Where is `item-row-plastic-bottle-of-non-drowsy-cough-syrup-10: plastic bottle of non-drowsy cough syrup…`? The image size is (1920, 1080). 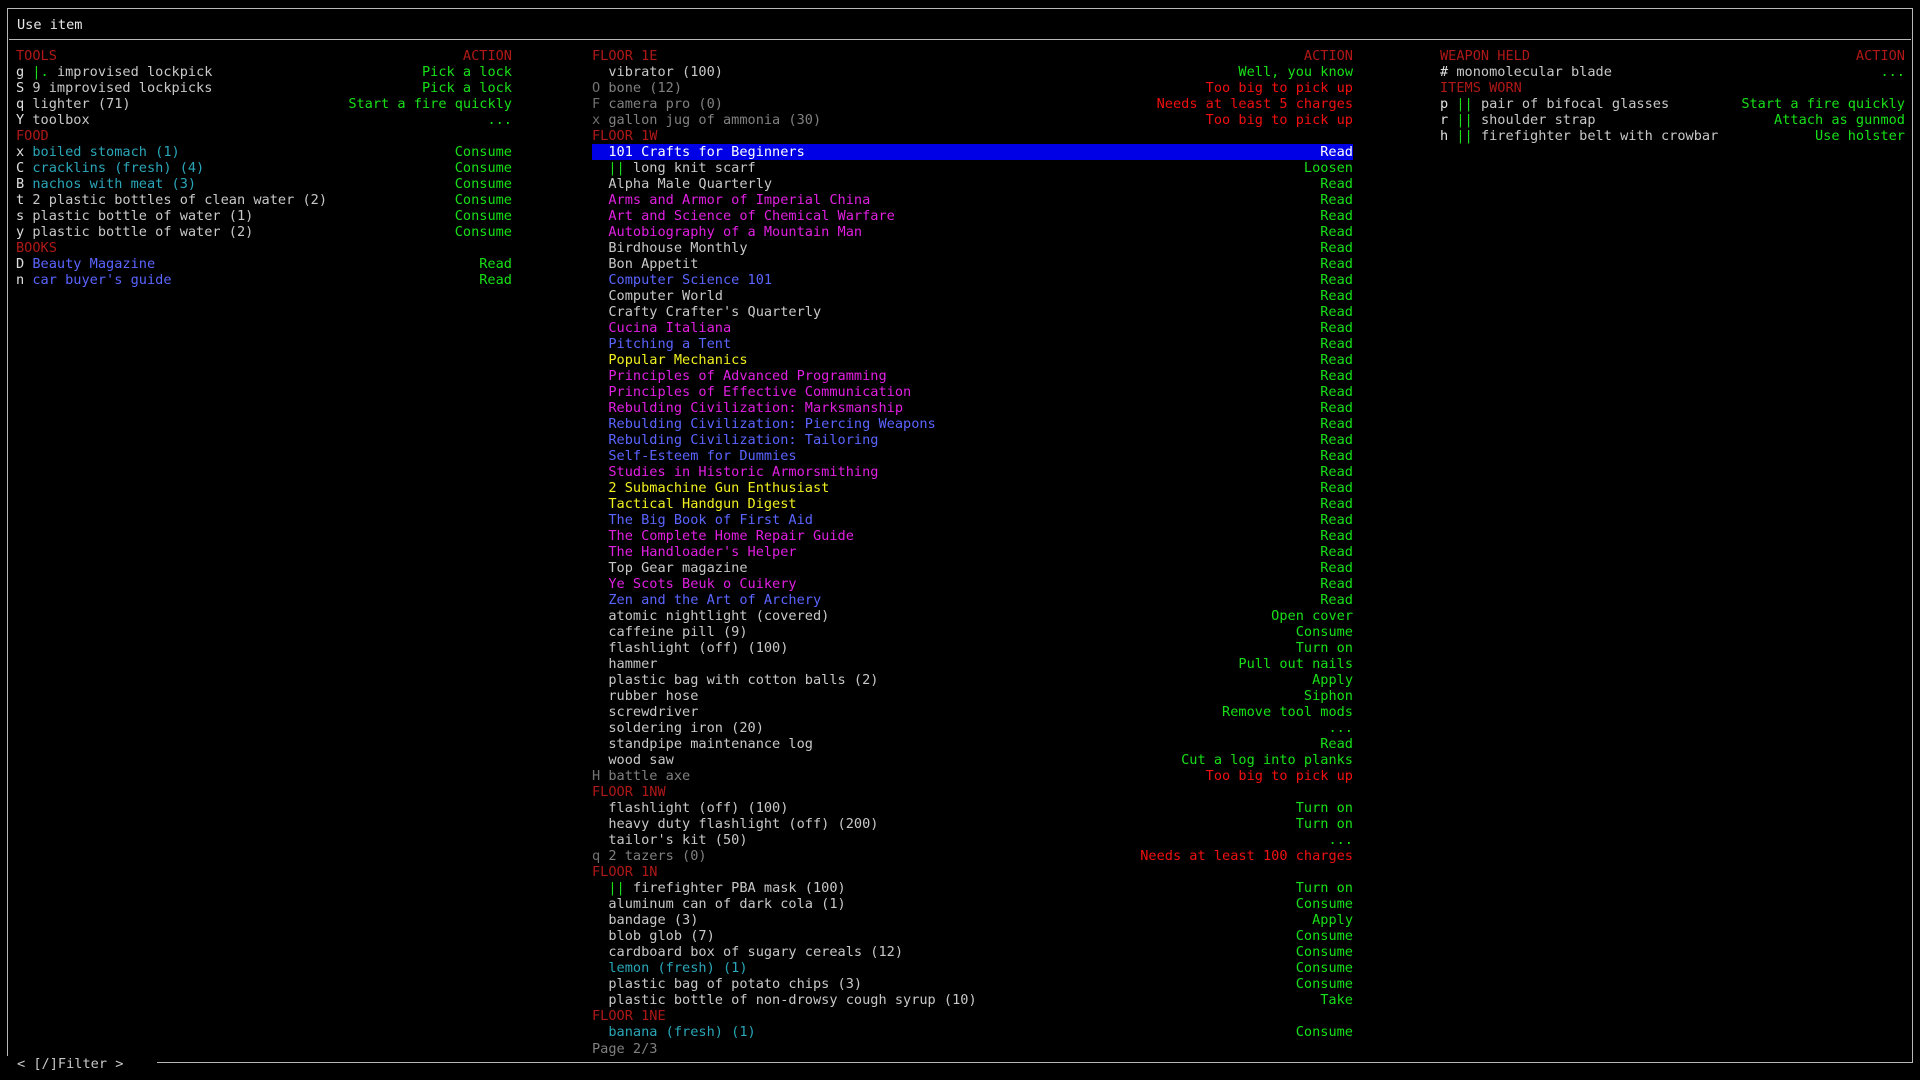 item-row-plastic-bottle-of-non-drowsy-cough-syrup-10: plastic bottle of non-drowsy cough syrup… is located at coordinates (972, 1000).